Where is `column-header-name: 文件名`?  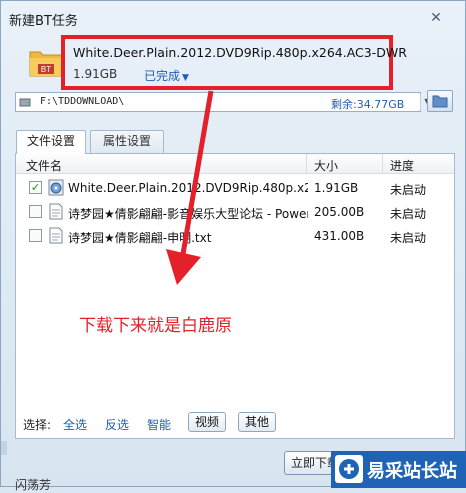
column-header-name: 文件名 is located at coordinates (44, 165).